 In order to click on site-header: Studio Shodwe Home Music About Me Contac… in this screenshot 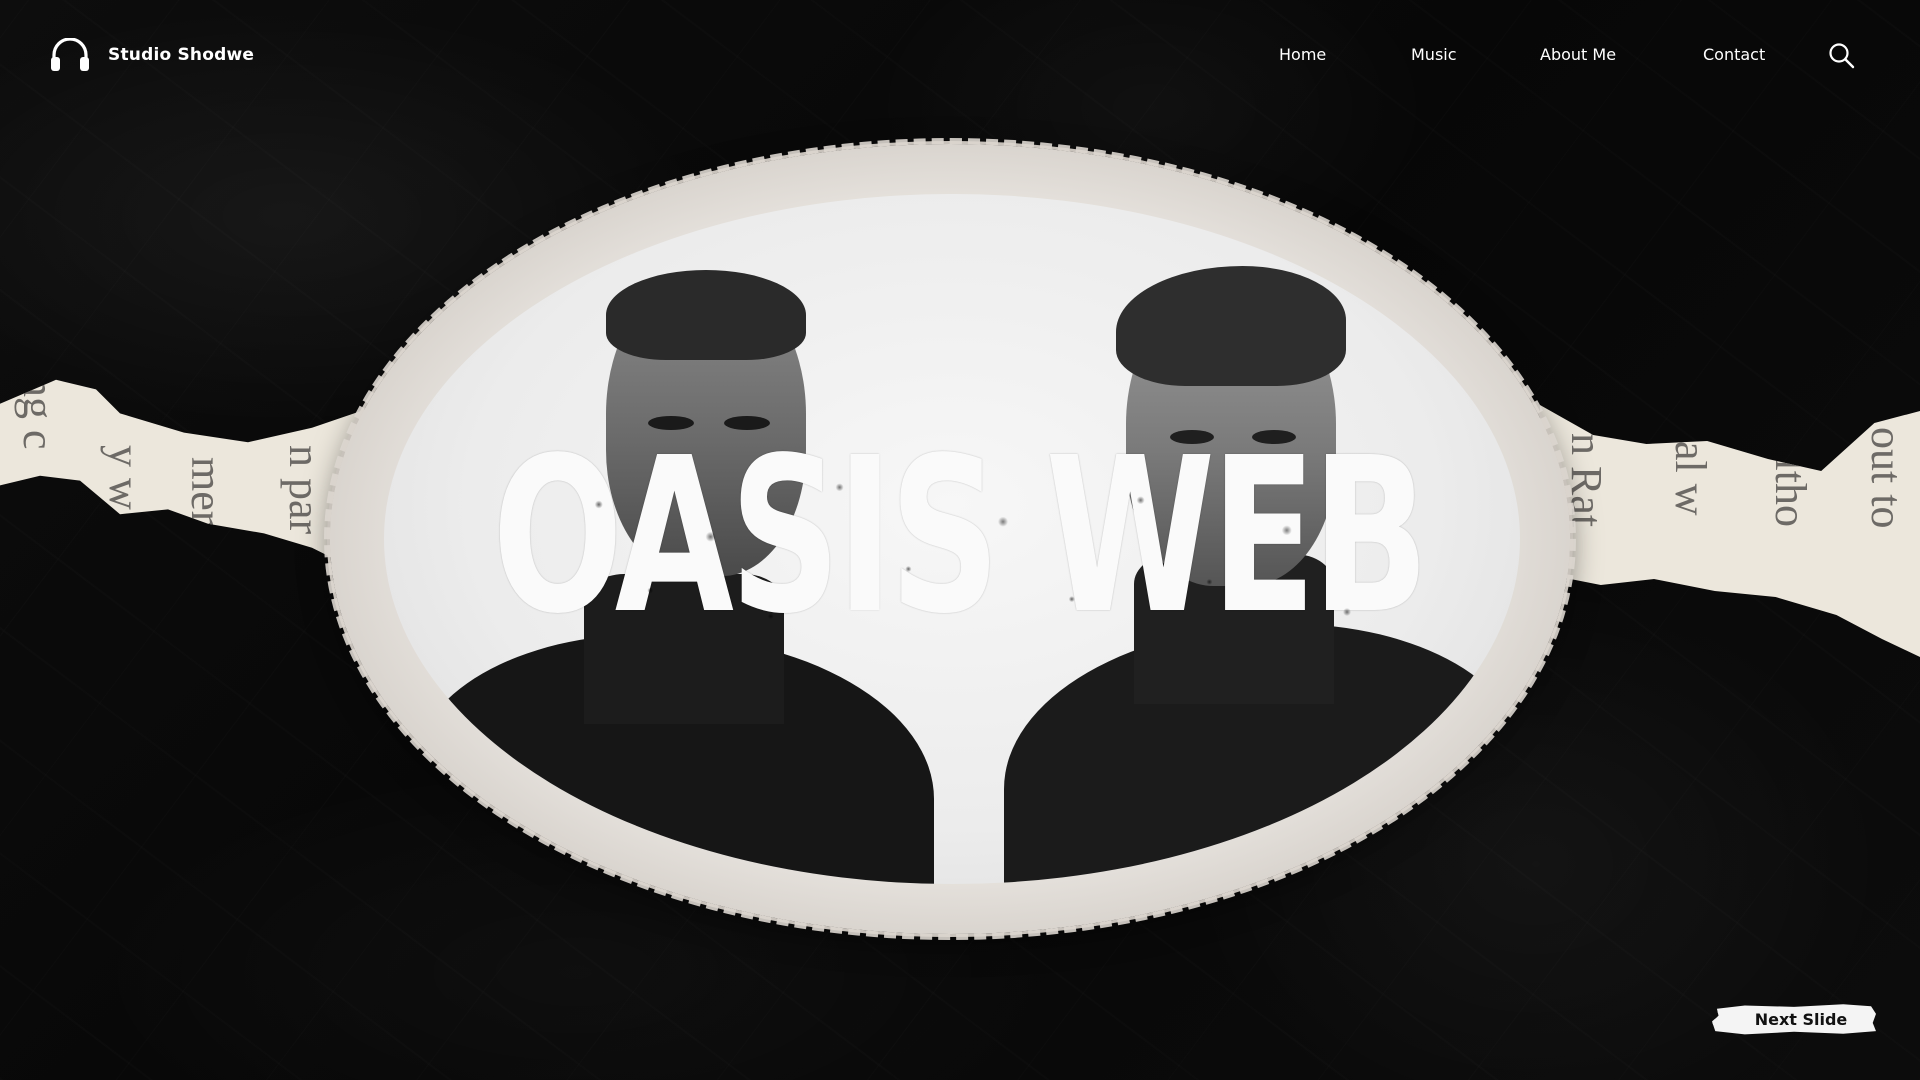, I will do `click(960, 56)`.